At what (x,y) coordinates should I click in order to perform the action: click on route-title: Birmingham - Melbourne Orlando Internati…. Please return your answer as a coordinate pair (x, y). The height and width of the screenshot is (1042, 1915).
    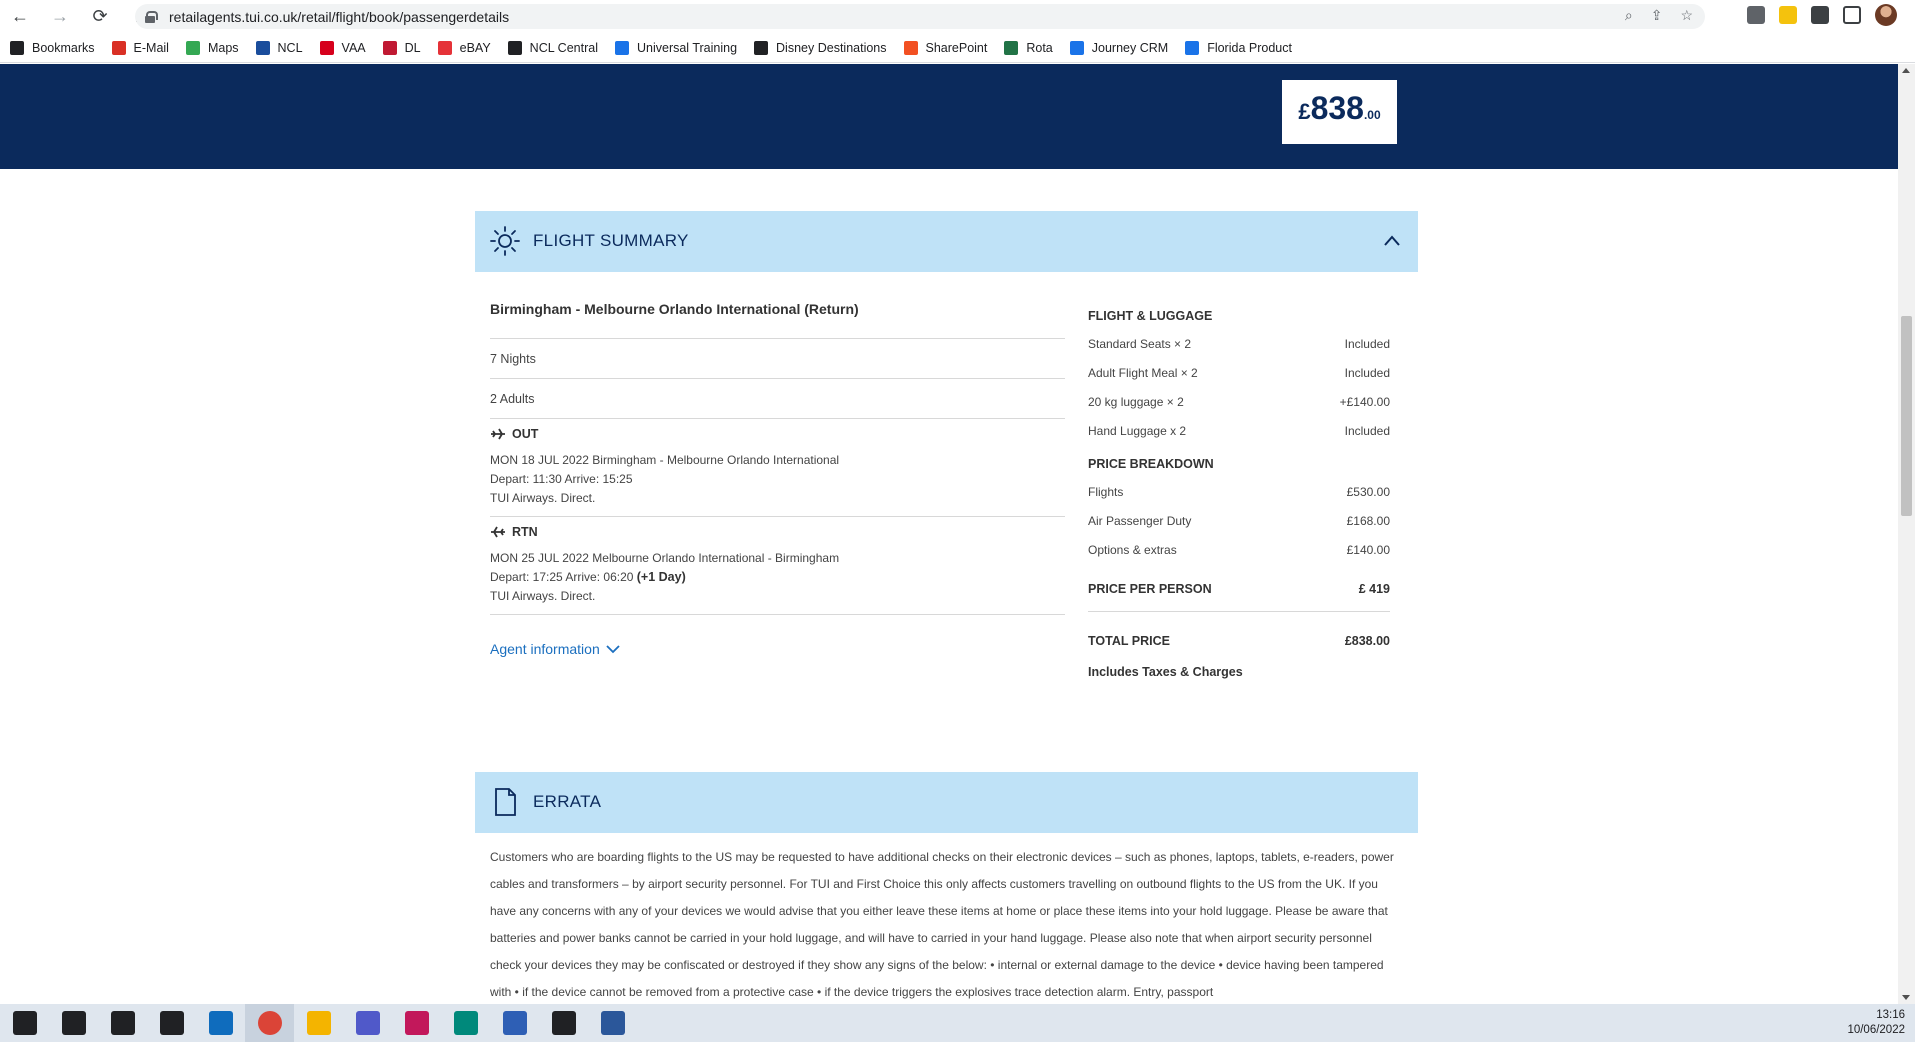
    Looking at the image, I should click on (777, 319).